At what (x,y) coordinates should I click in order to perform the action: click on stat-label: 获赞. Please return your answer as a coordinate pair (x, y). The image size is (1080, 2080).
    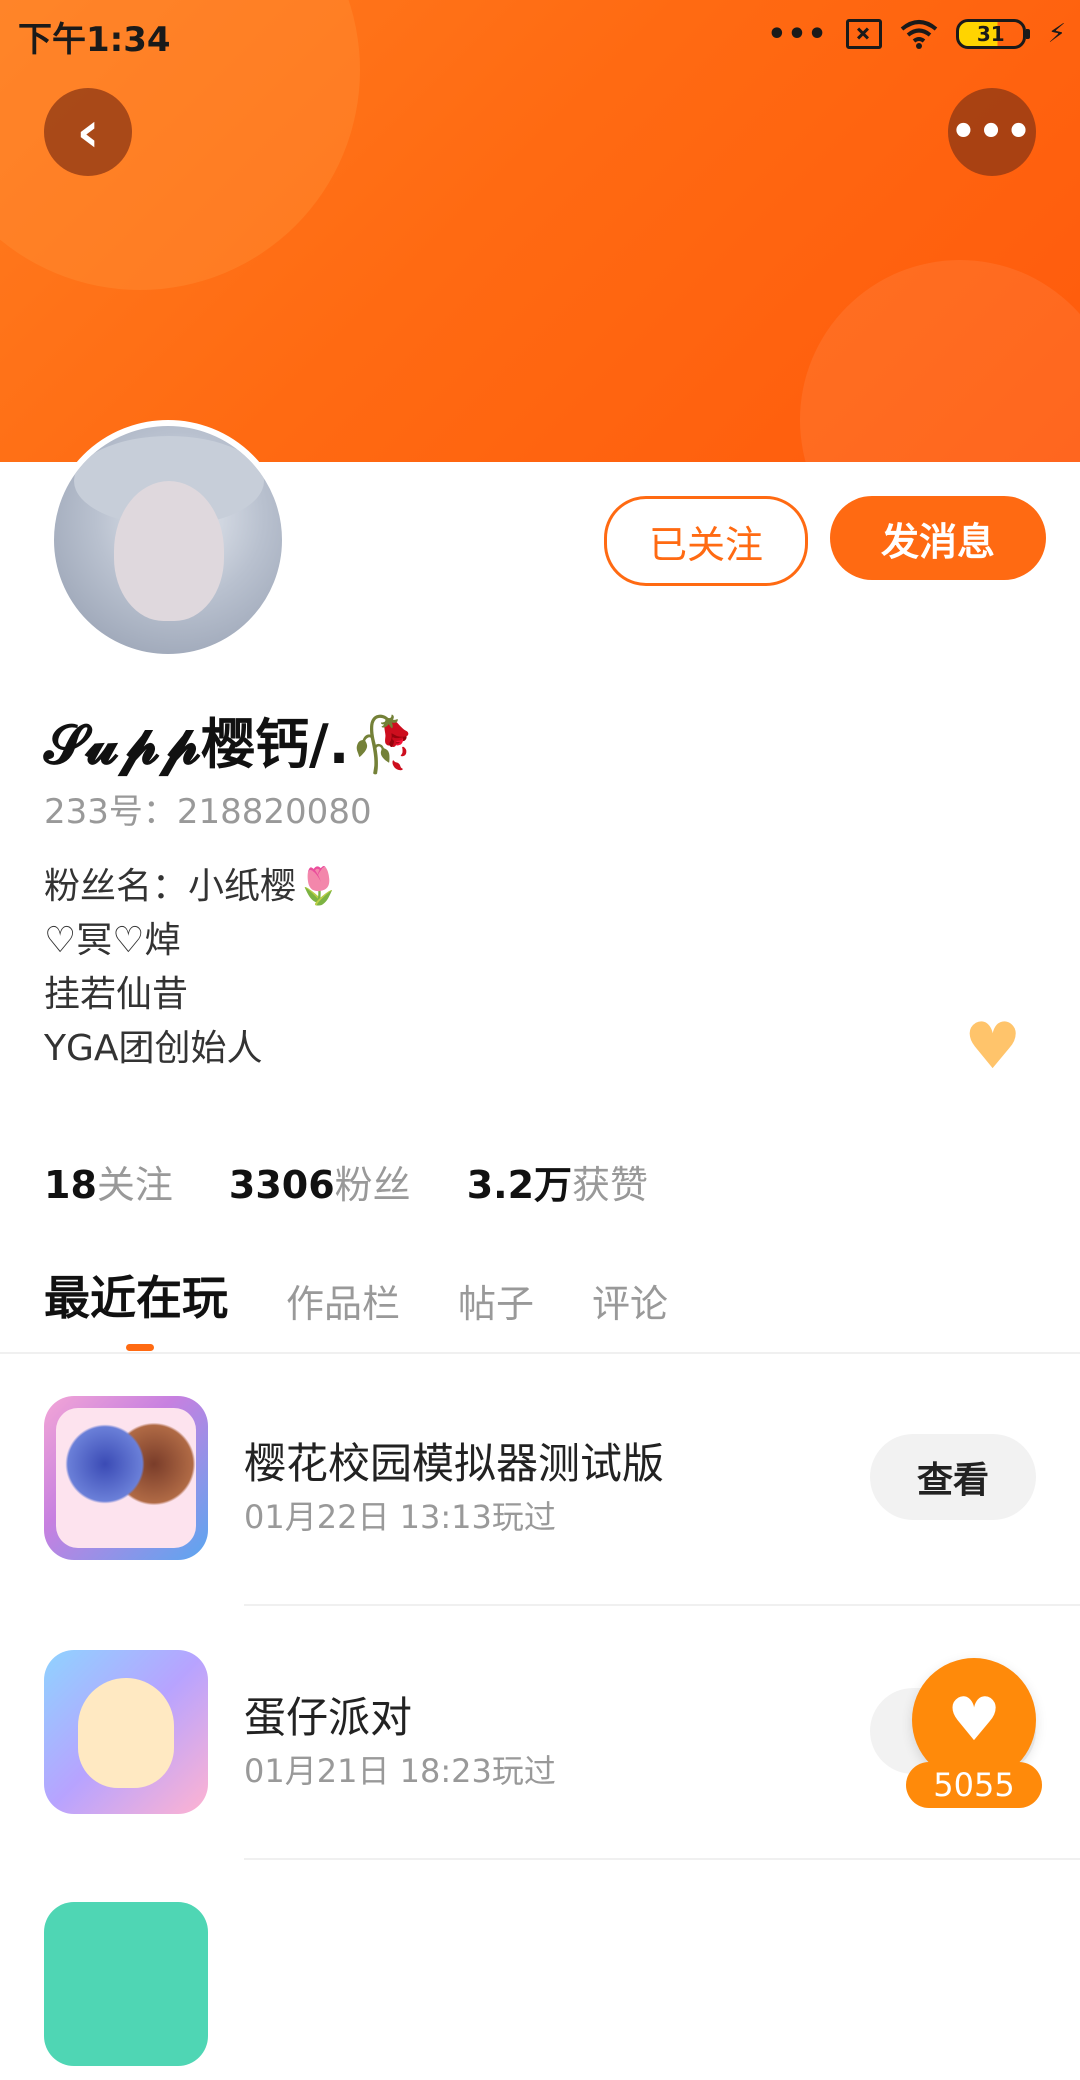
    Looking at the image, I should click on (610, 1185).